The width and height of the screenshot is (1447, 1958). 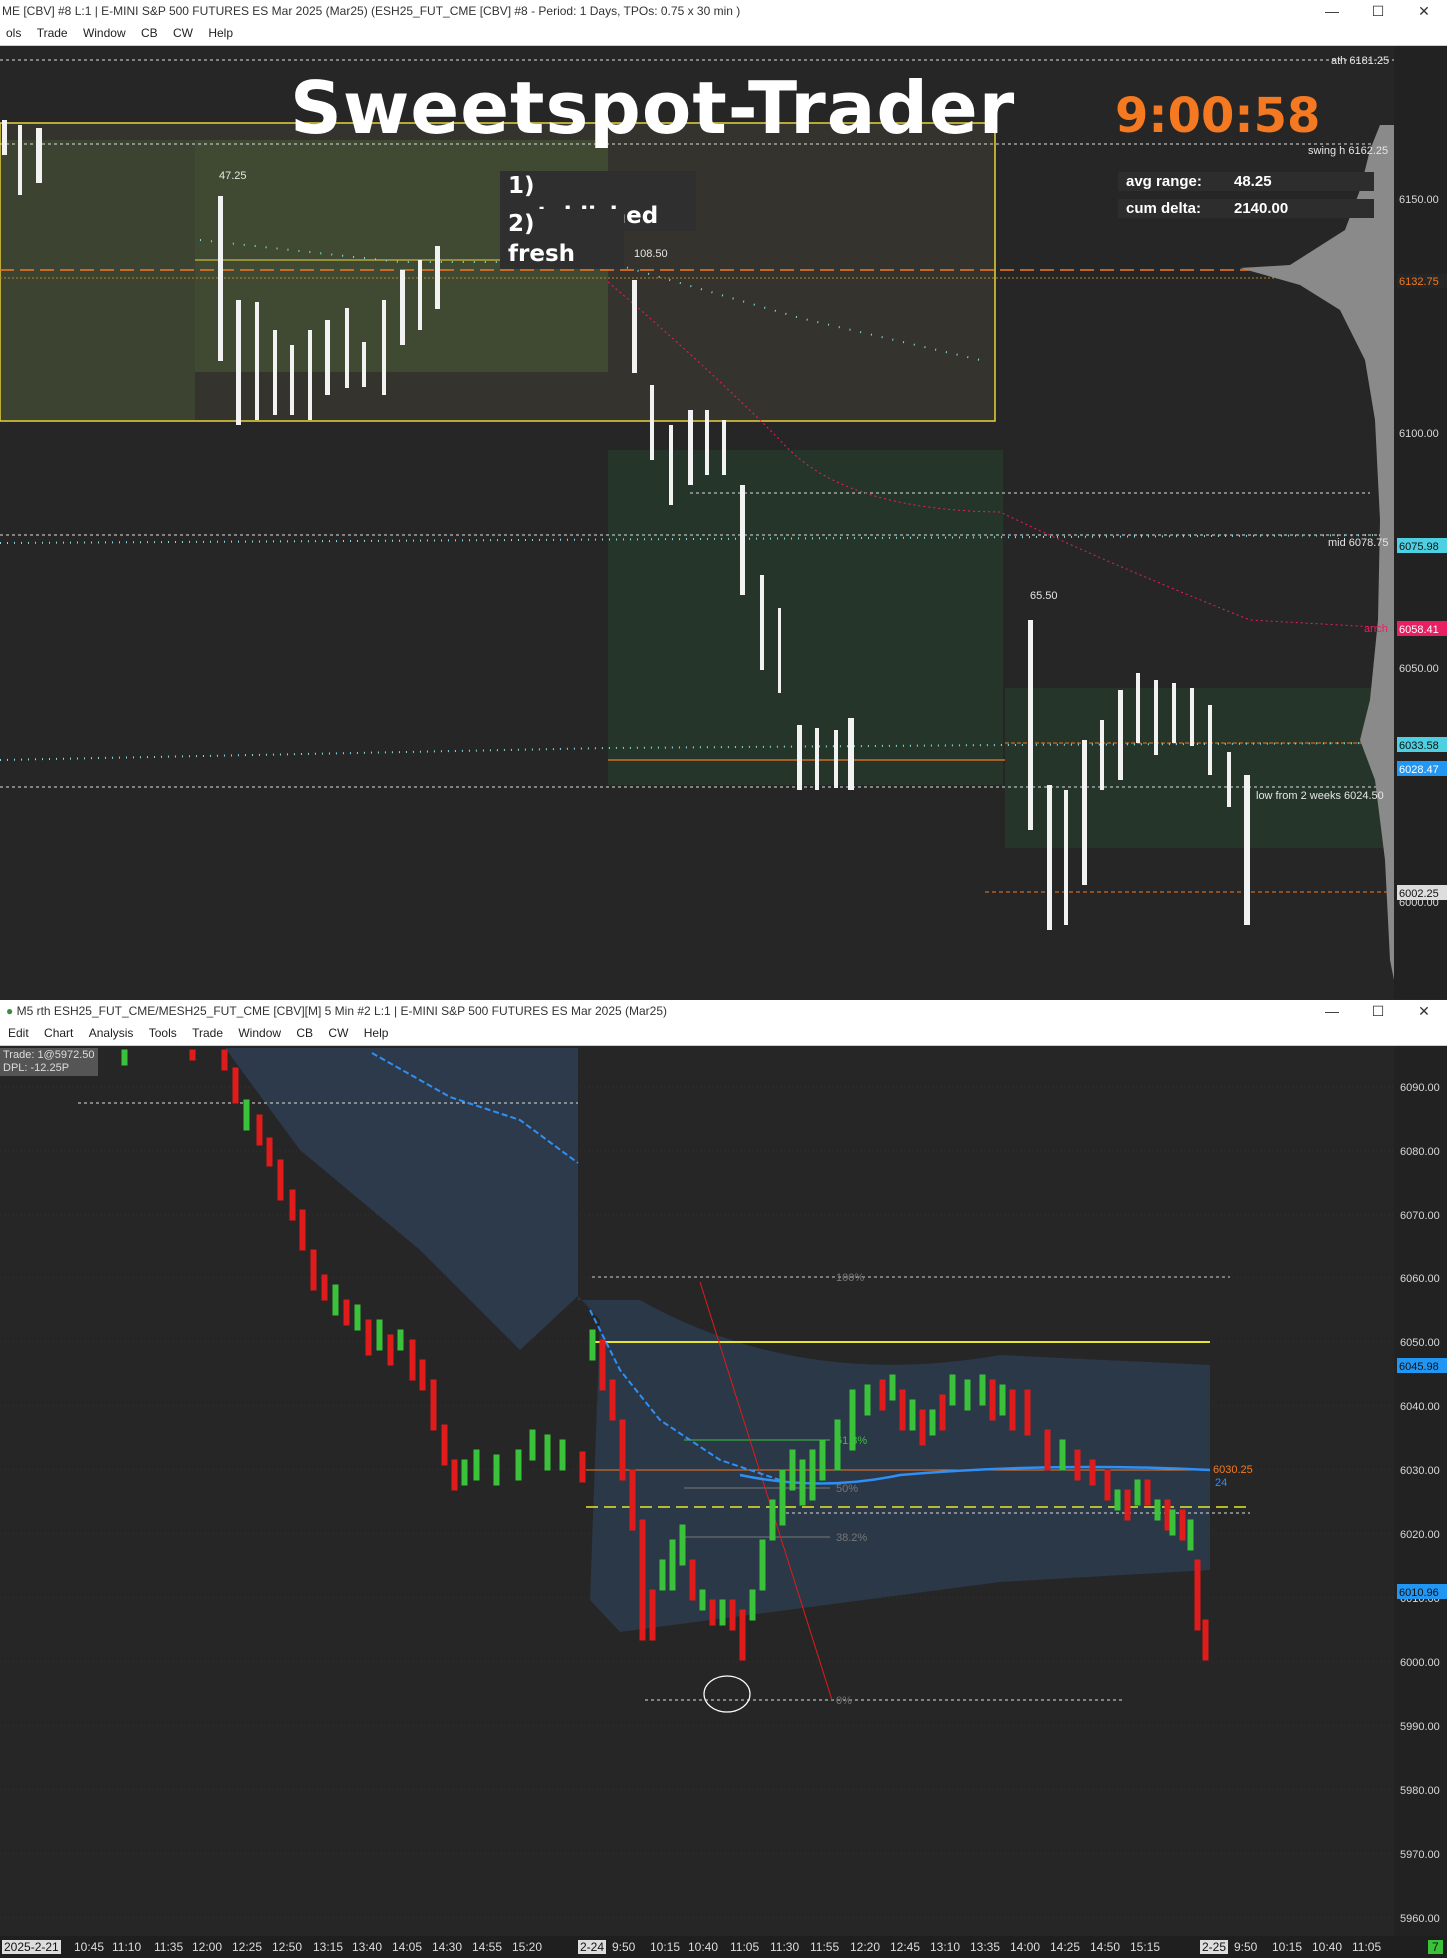 What do you see at coordinates (542, 254) in the screenshot?
I see `list-text: fresh` at bounding box center [542, 254].